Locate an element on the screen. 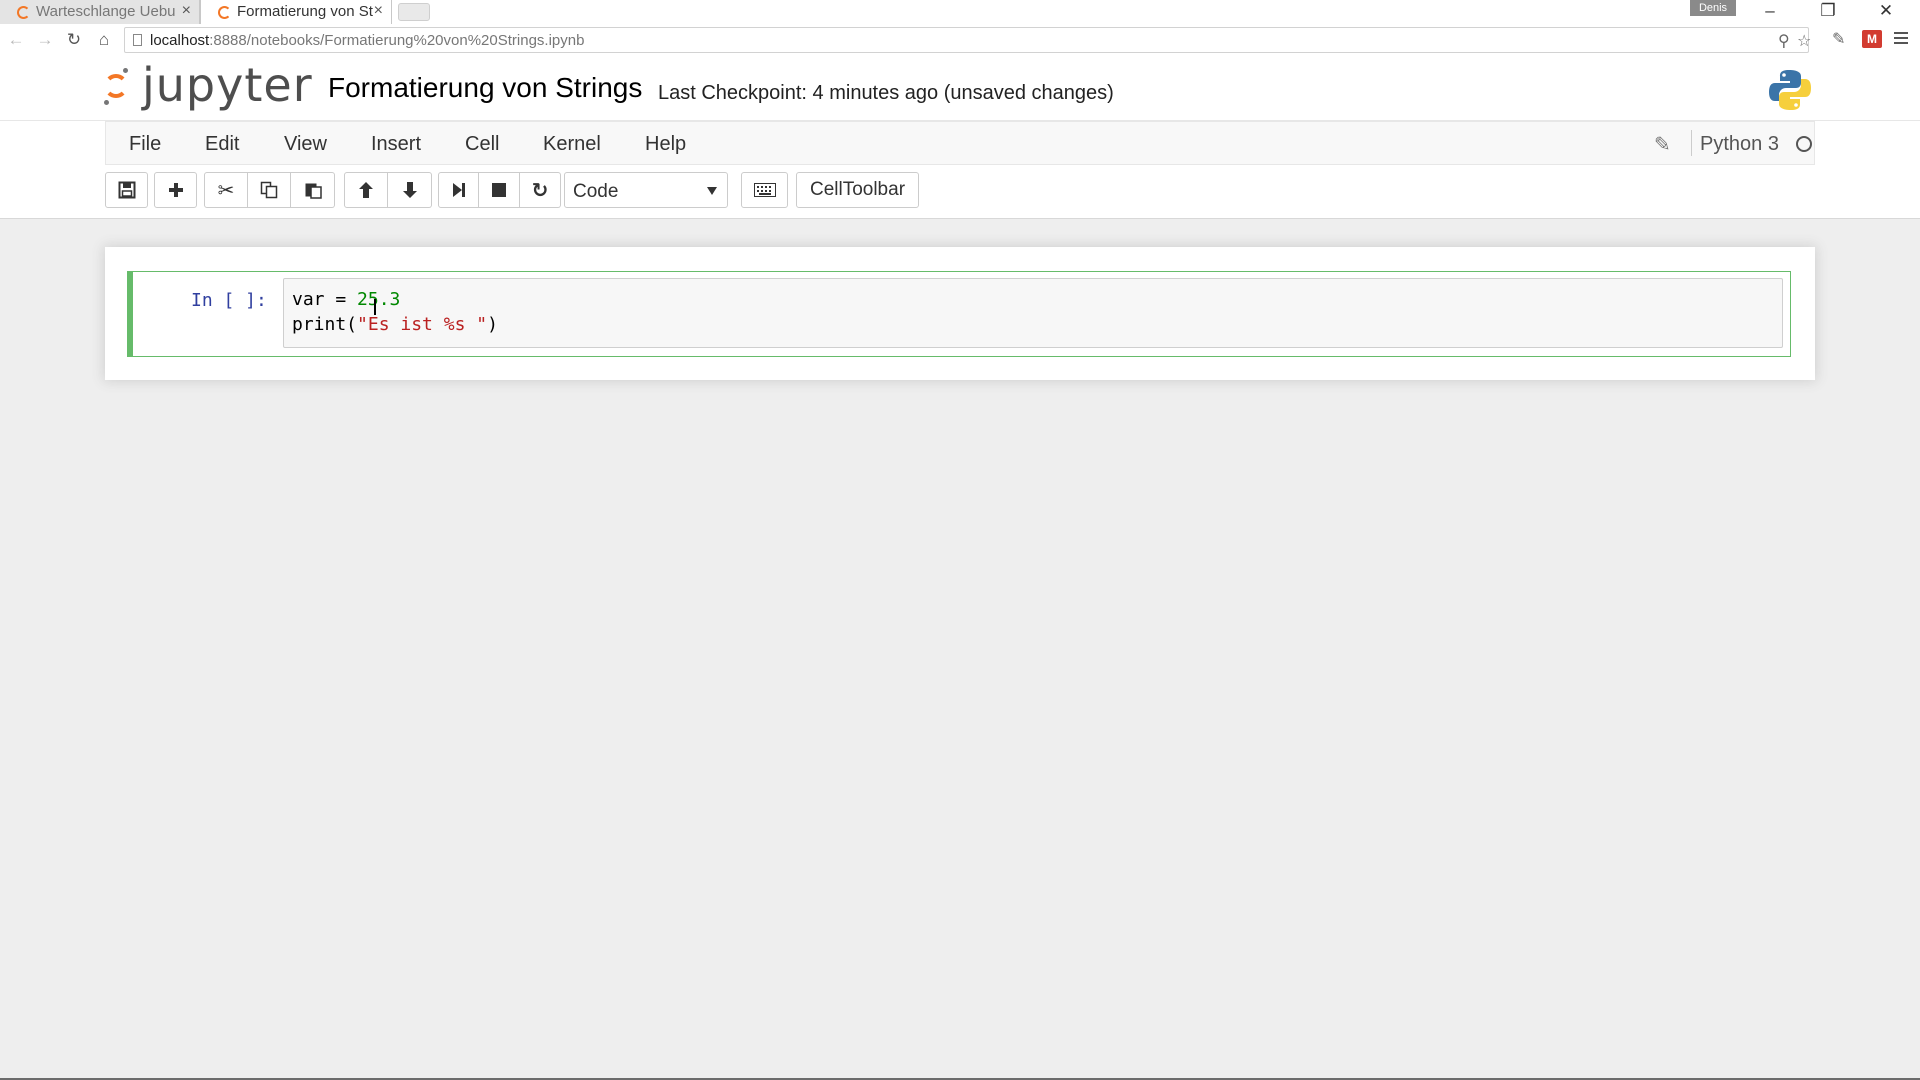 This screenshot has width=1920, height=1080. bookmark-star-icon: ☆ is located at coordinates (1804, 41).